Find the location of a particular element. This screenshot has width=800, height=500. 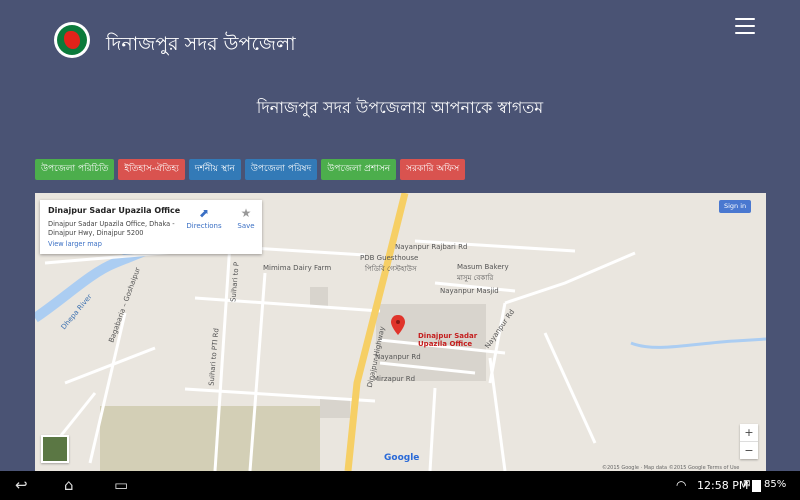

status-time-value: 12:58 is located at coordinates (713, 485).